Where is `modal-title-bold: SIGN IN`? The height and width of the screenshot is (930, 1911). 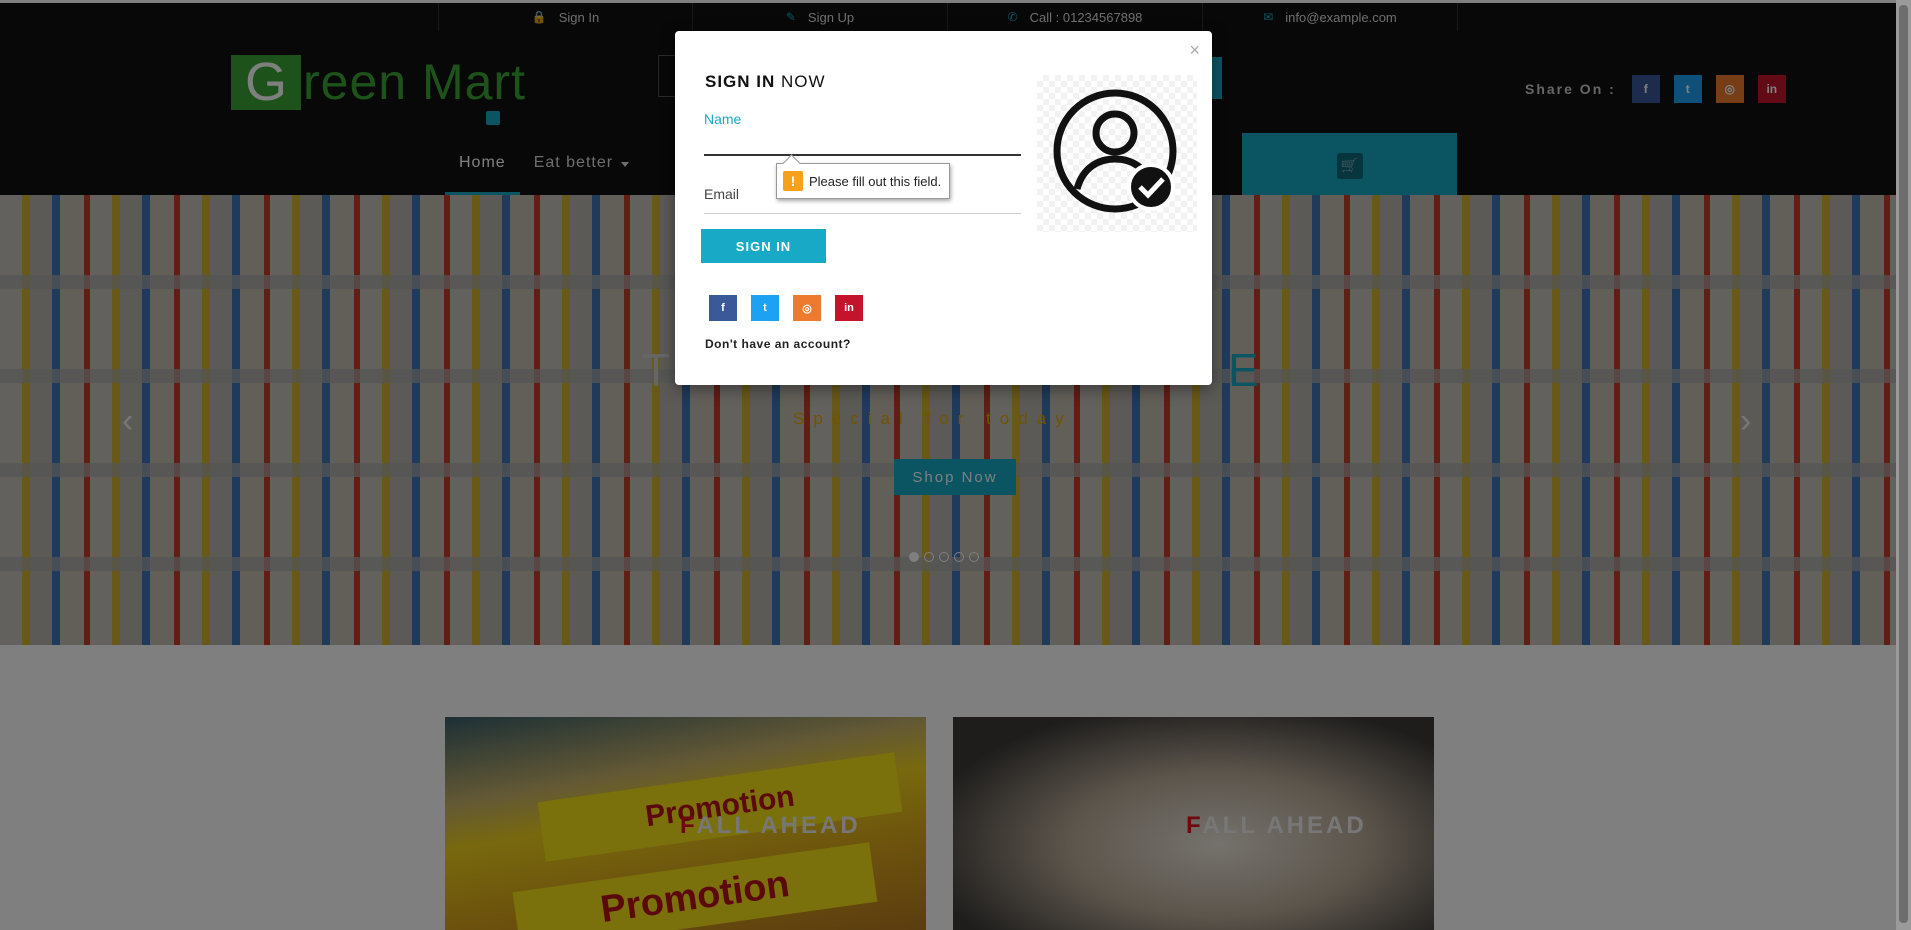 modal-title-bold: SIGN IN is located at coordinates (740, 81).